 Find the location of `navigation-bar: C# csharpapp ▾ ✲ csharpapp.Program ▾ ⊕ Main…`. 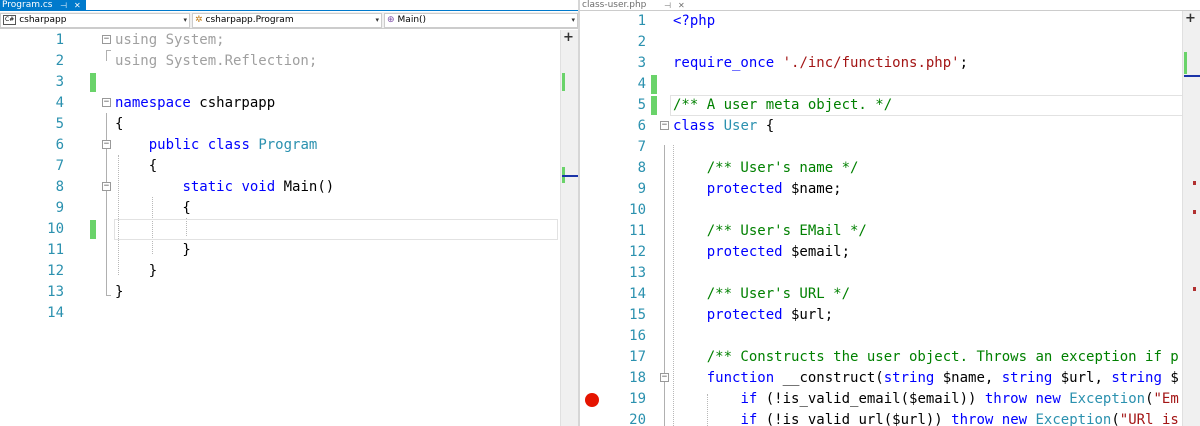

navigation-bar: C# csharpapp ▾ ✲ csharpapp.Program ▾ ⊕ Main… is located at coordinates (289, 20).